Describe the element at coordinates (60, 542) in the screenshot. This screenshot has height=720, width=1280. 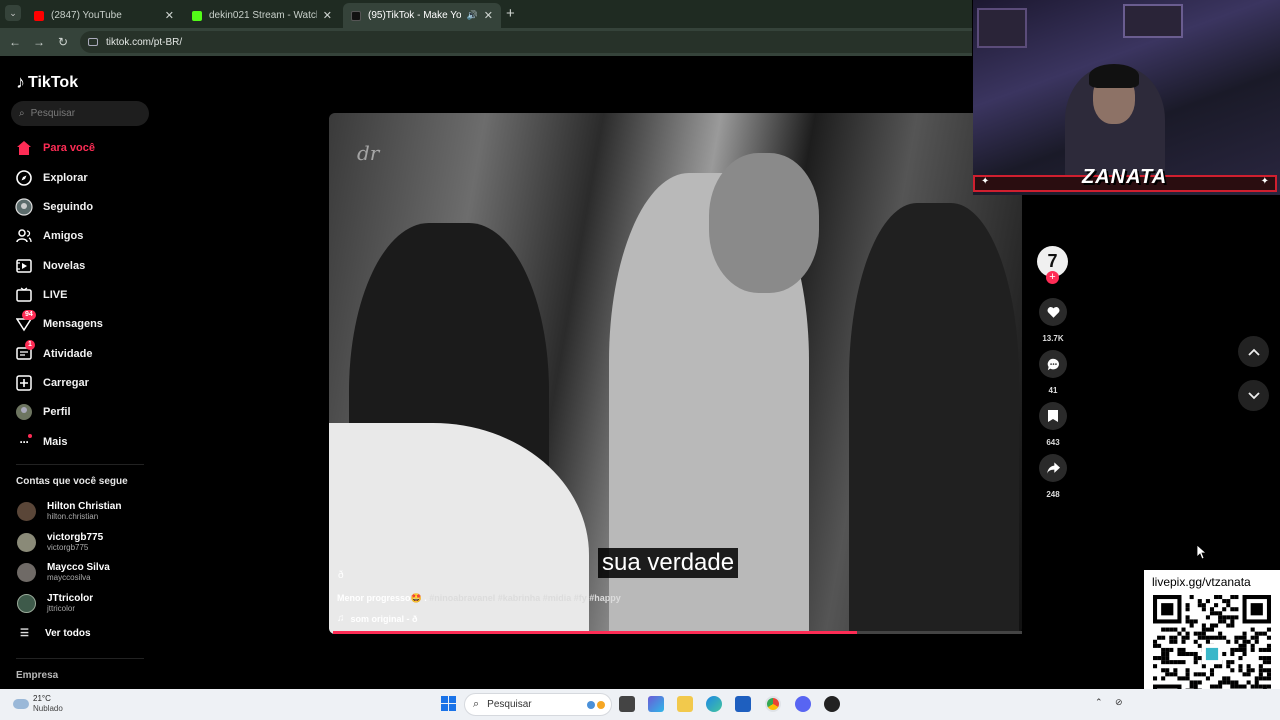
I see `followed-account: victorgb775 victorgb775` at that location.